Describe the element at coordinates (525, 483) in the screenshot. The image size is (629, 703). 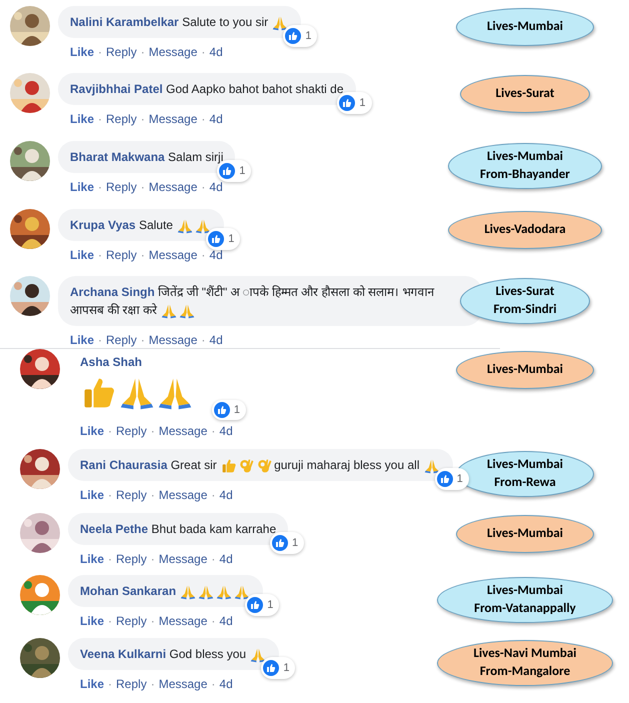
I see `annotation-text: From-Rewa` at that location.